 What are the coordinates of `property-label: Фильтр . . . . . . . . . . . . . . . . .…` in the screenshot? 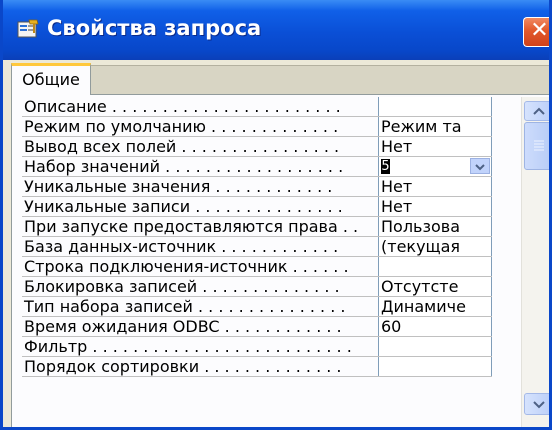 It's located at (200, 346).